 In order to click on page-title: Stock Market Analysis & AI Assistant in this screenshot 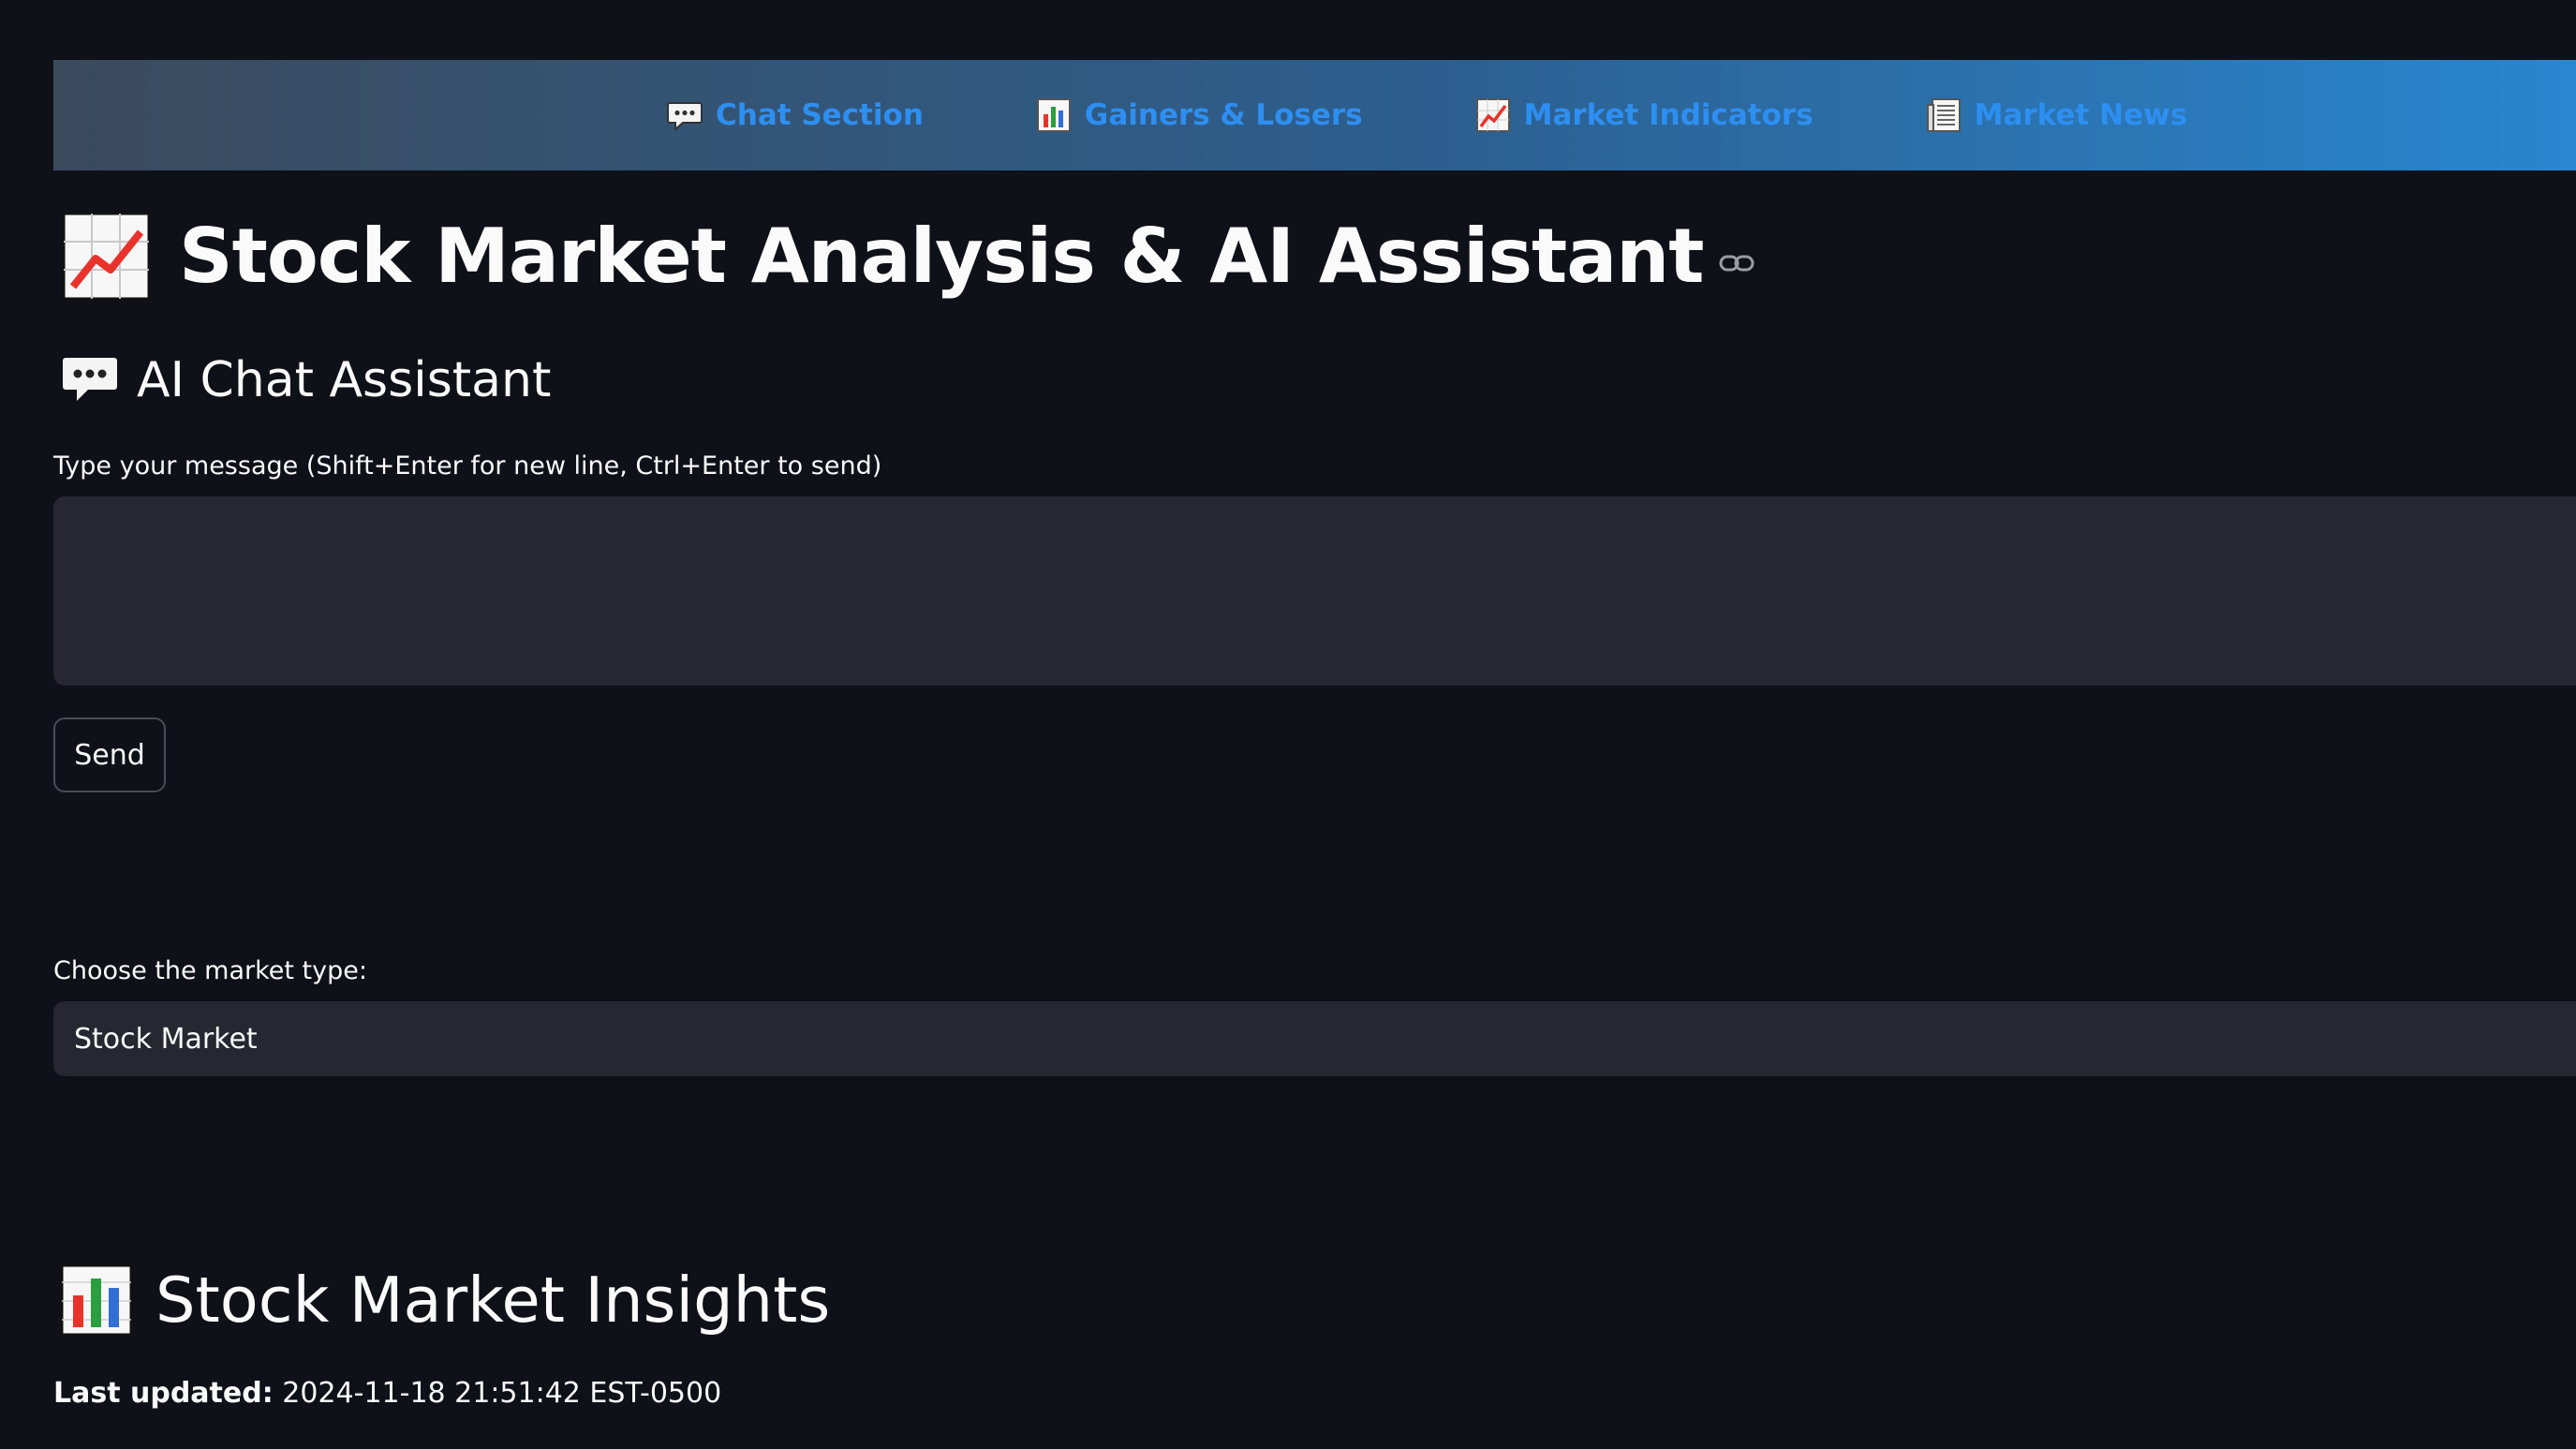, I will do `click(942, 257)`.